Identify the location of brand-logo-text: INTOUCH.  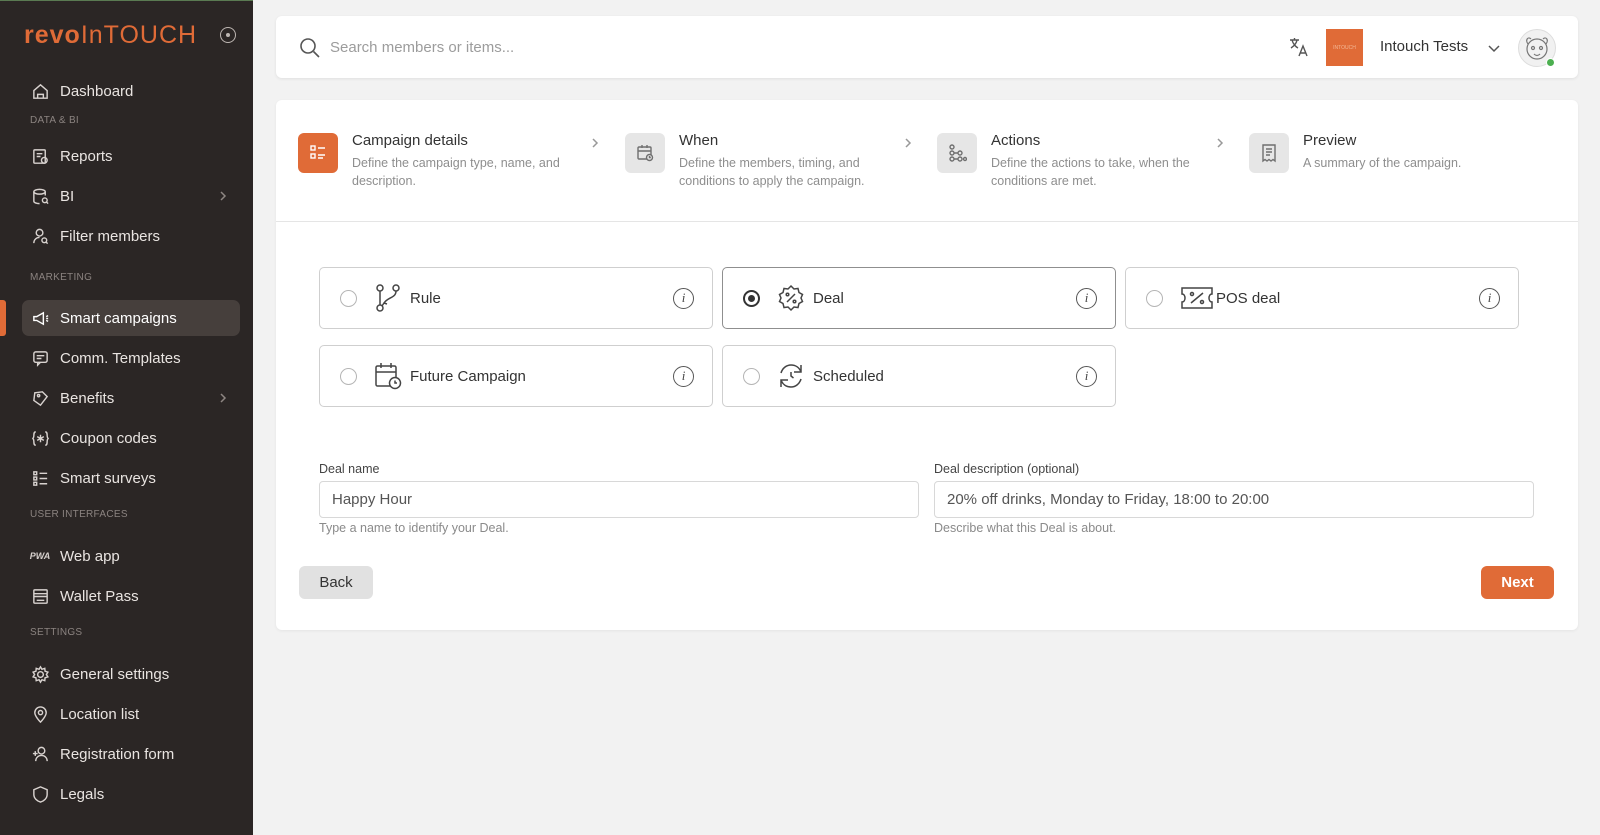
(1344, 47).